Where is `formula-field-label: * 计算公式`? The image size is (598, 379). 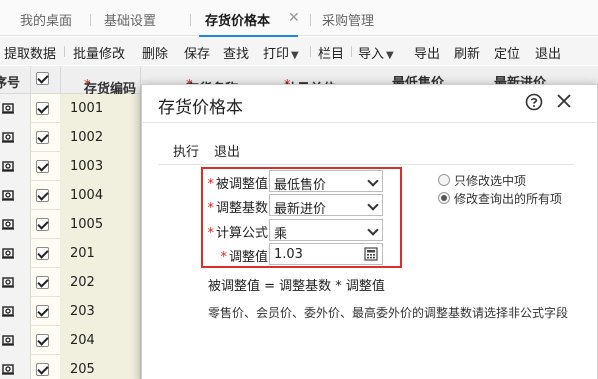
formula-field-label: * 计算公式 is located at coordinates (237, 231).